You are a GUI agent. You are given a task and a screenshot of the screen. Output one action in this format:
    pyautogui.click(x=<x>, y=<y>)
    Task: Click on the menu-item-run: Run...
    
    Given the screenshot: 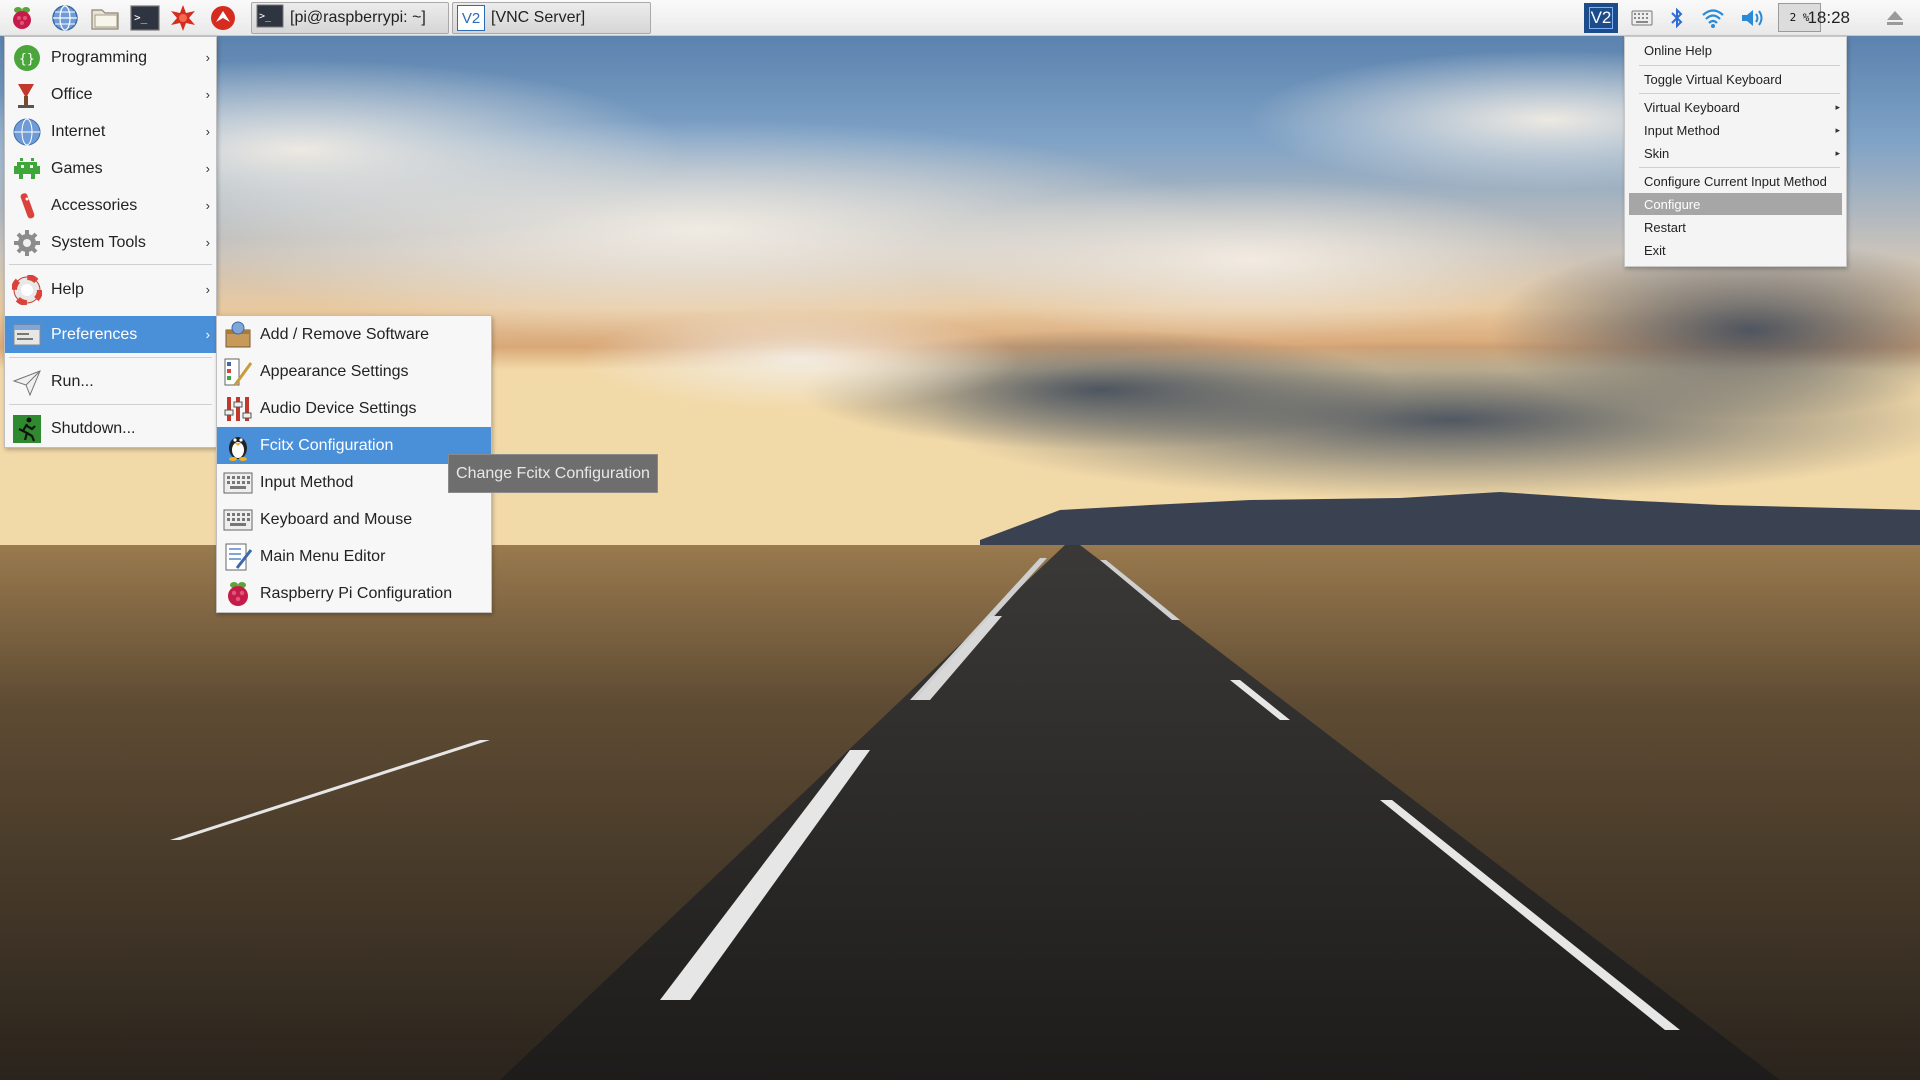 What is the action you would take?
    pyautogui.click(x=110, y=381)
    